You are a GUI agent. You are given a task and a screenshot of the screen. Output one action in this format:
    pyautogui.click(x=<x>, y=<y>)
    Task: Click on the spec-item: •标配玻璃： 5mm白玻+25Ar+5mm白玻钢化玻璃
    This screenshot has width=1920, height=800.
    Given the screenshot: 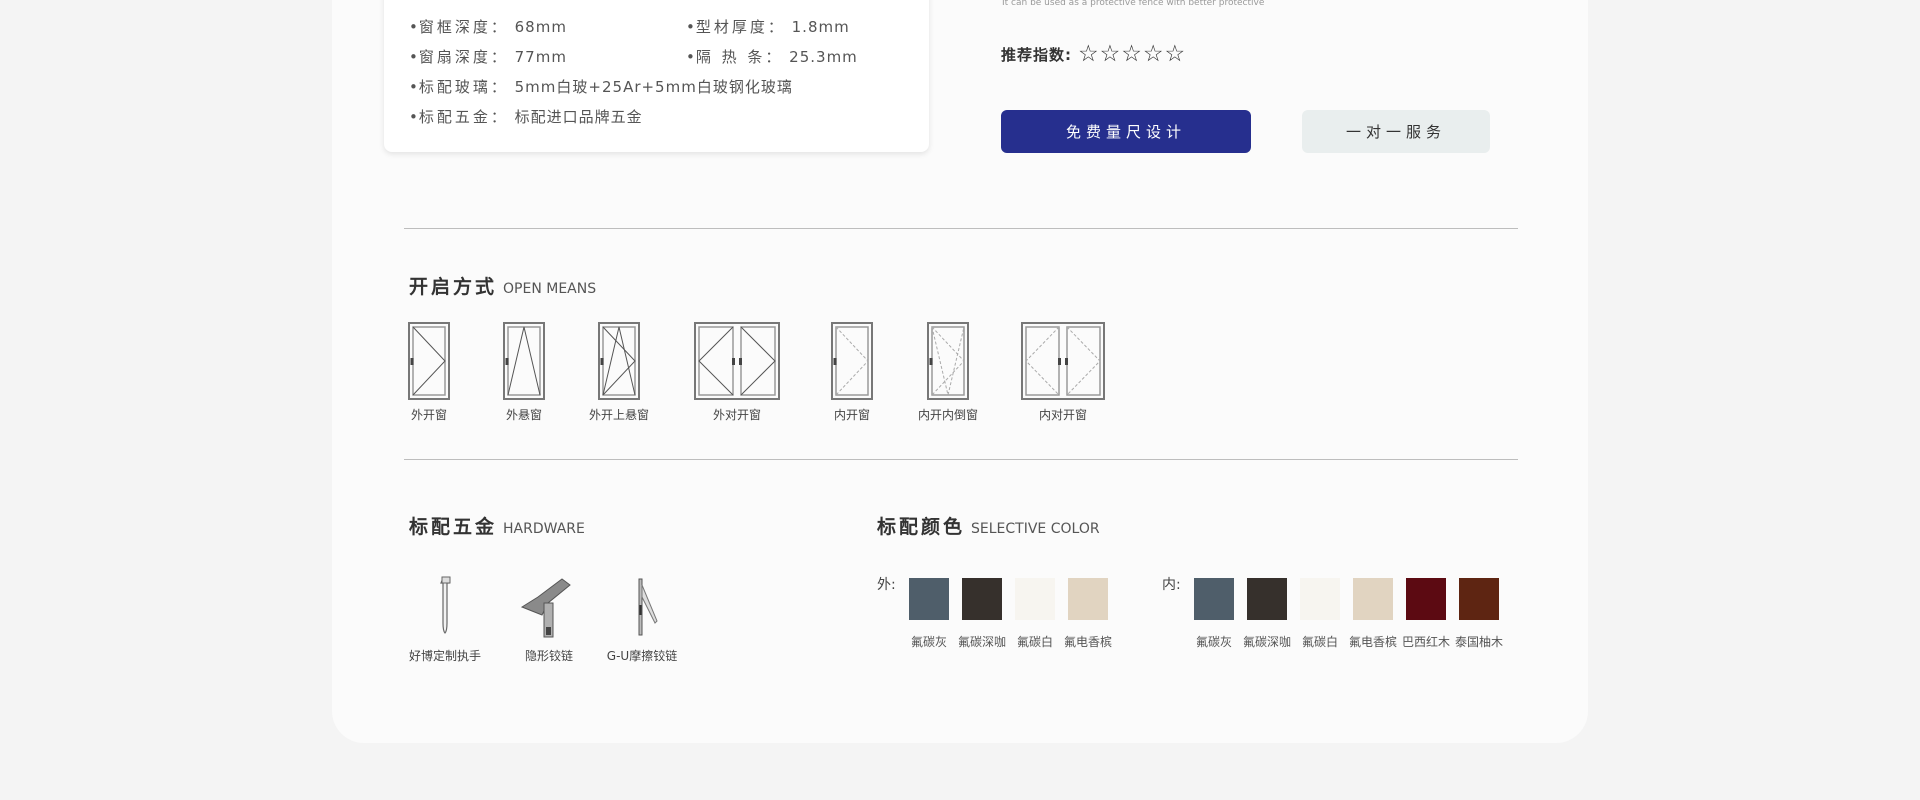 What is the action you would take?
    pyautogui.click(x=601, y=86)
    